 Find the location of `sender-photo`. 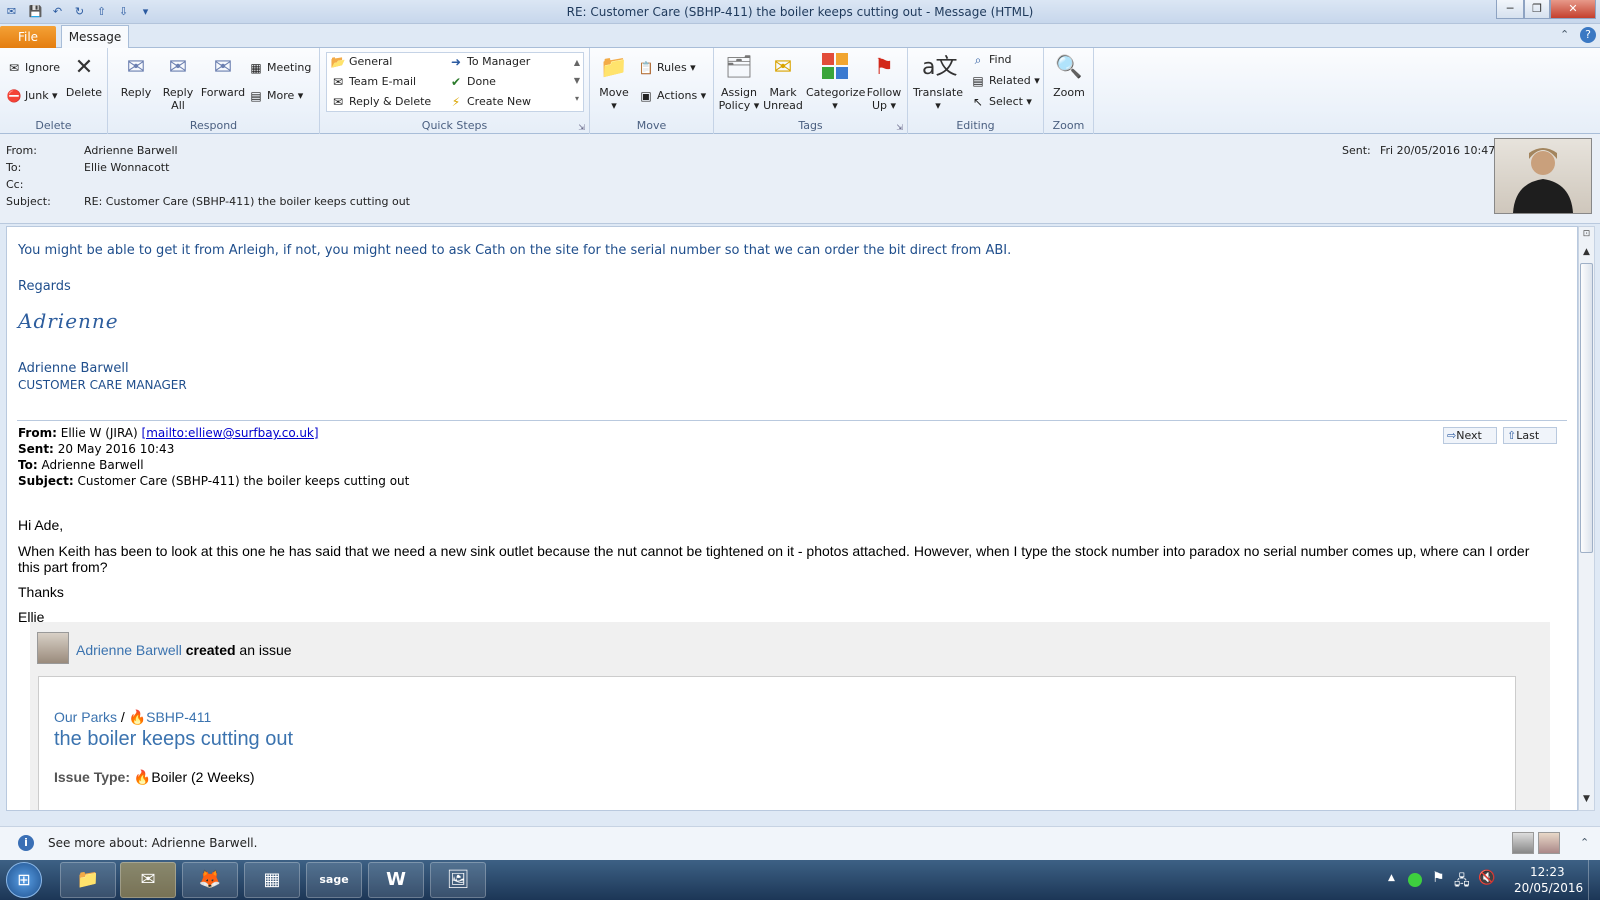

sender-photo is located at coordinates (1543, 176).